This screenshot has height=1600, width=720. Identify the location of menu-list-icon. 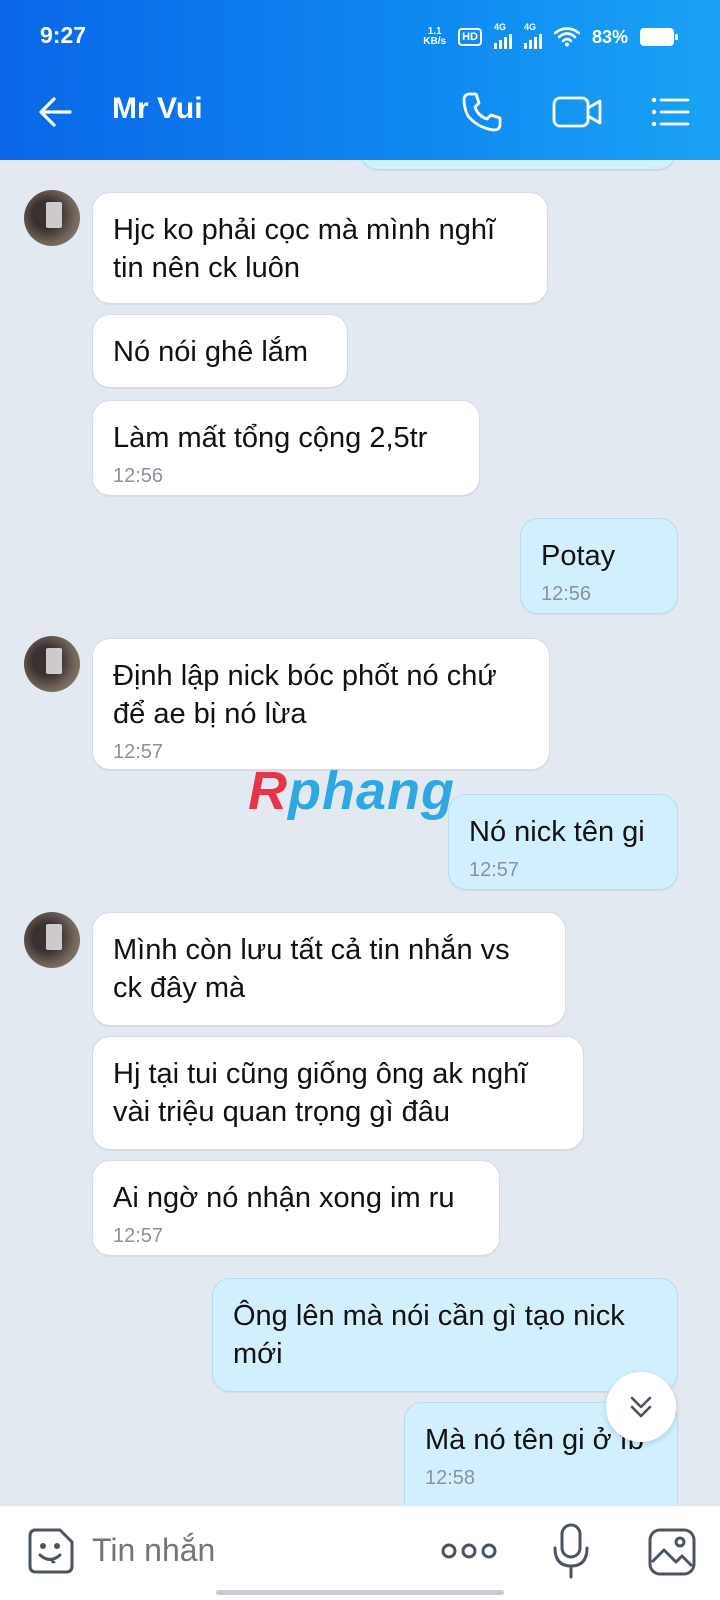
(670, 112).